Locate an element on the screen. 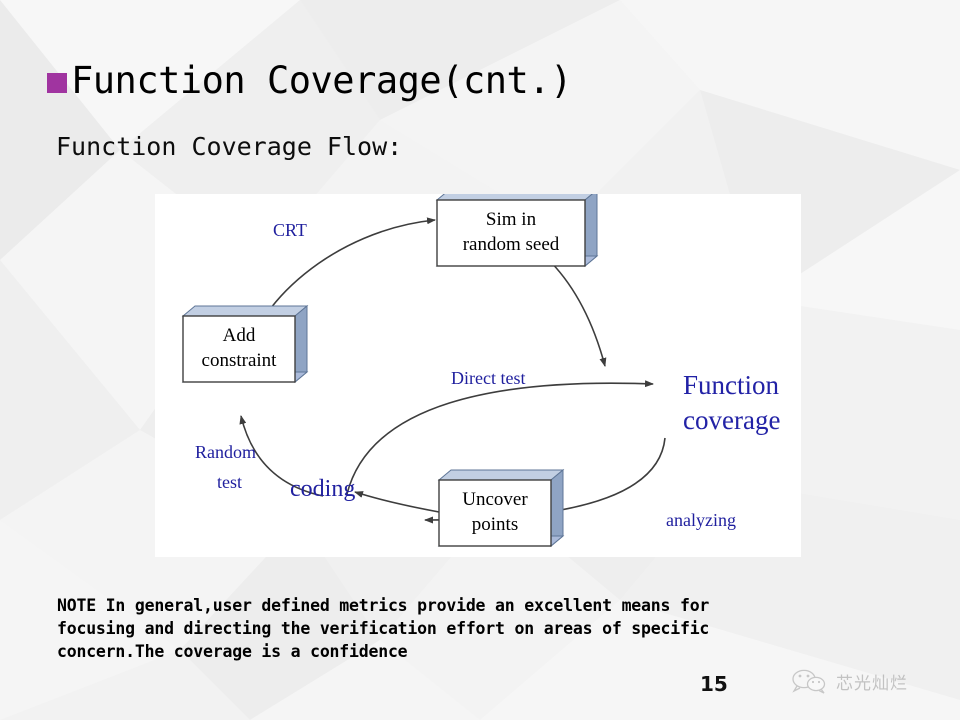 The width and height of the screenshot is (960, 720). node-sim-label-line2: random seed is located at coordinates (511, 244).